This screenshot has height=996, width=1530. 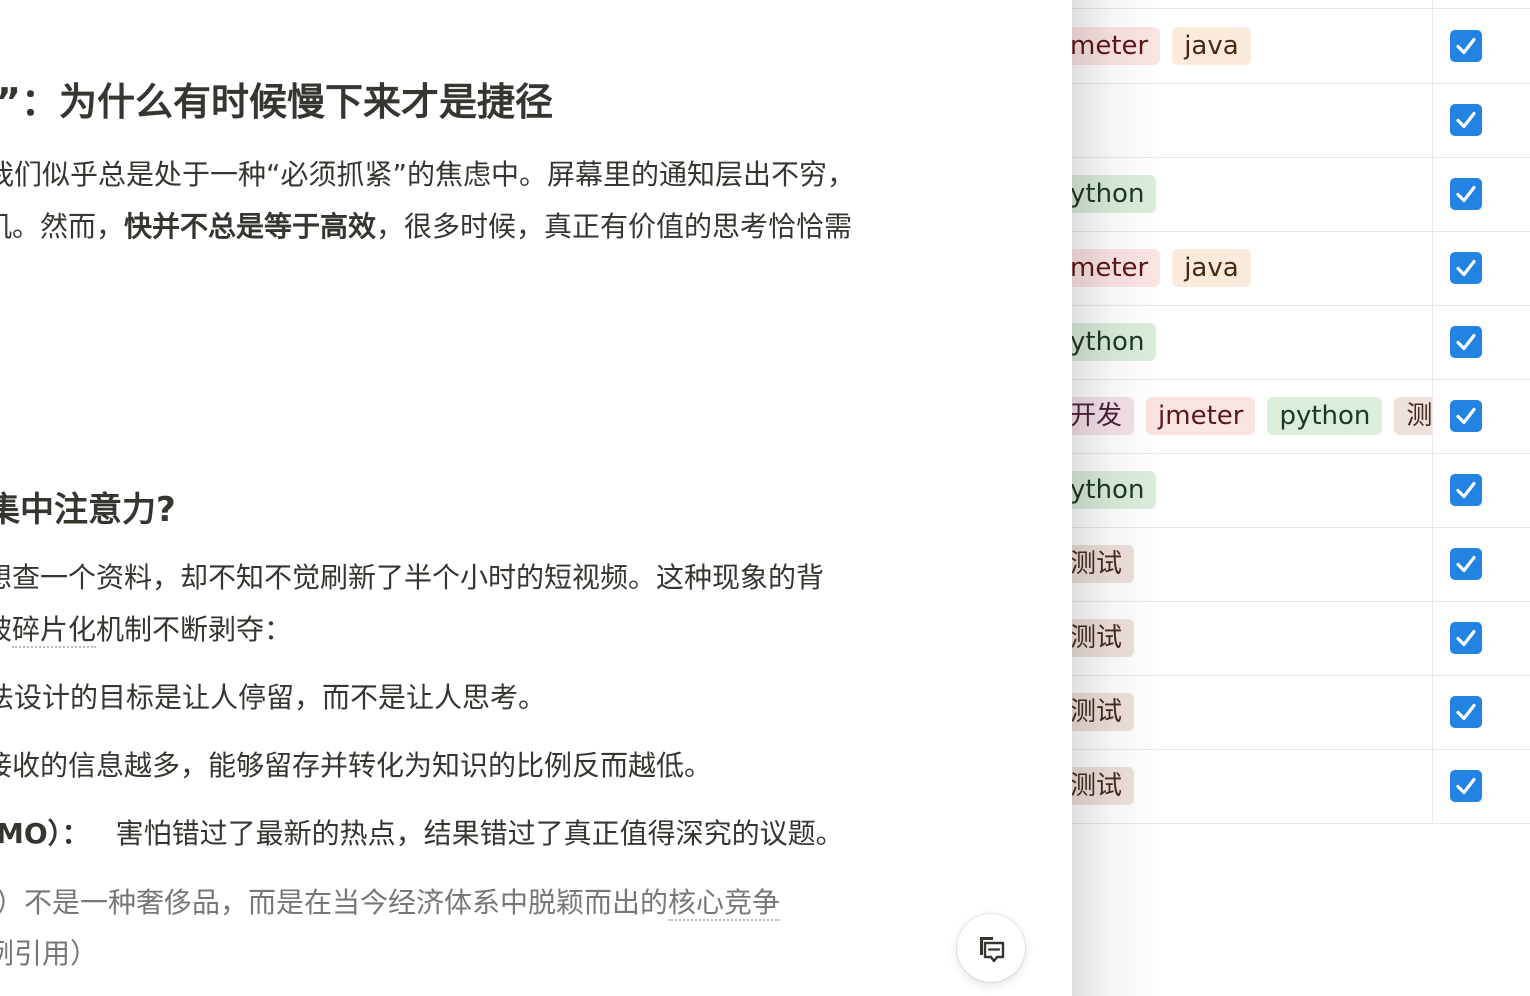 I want to click on intro-line-2-pre: 机。然而，, so click(x=62, y=226).